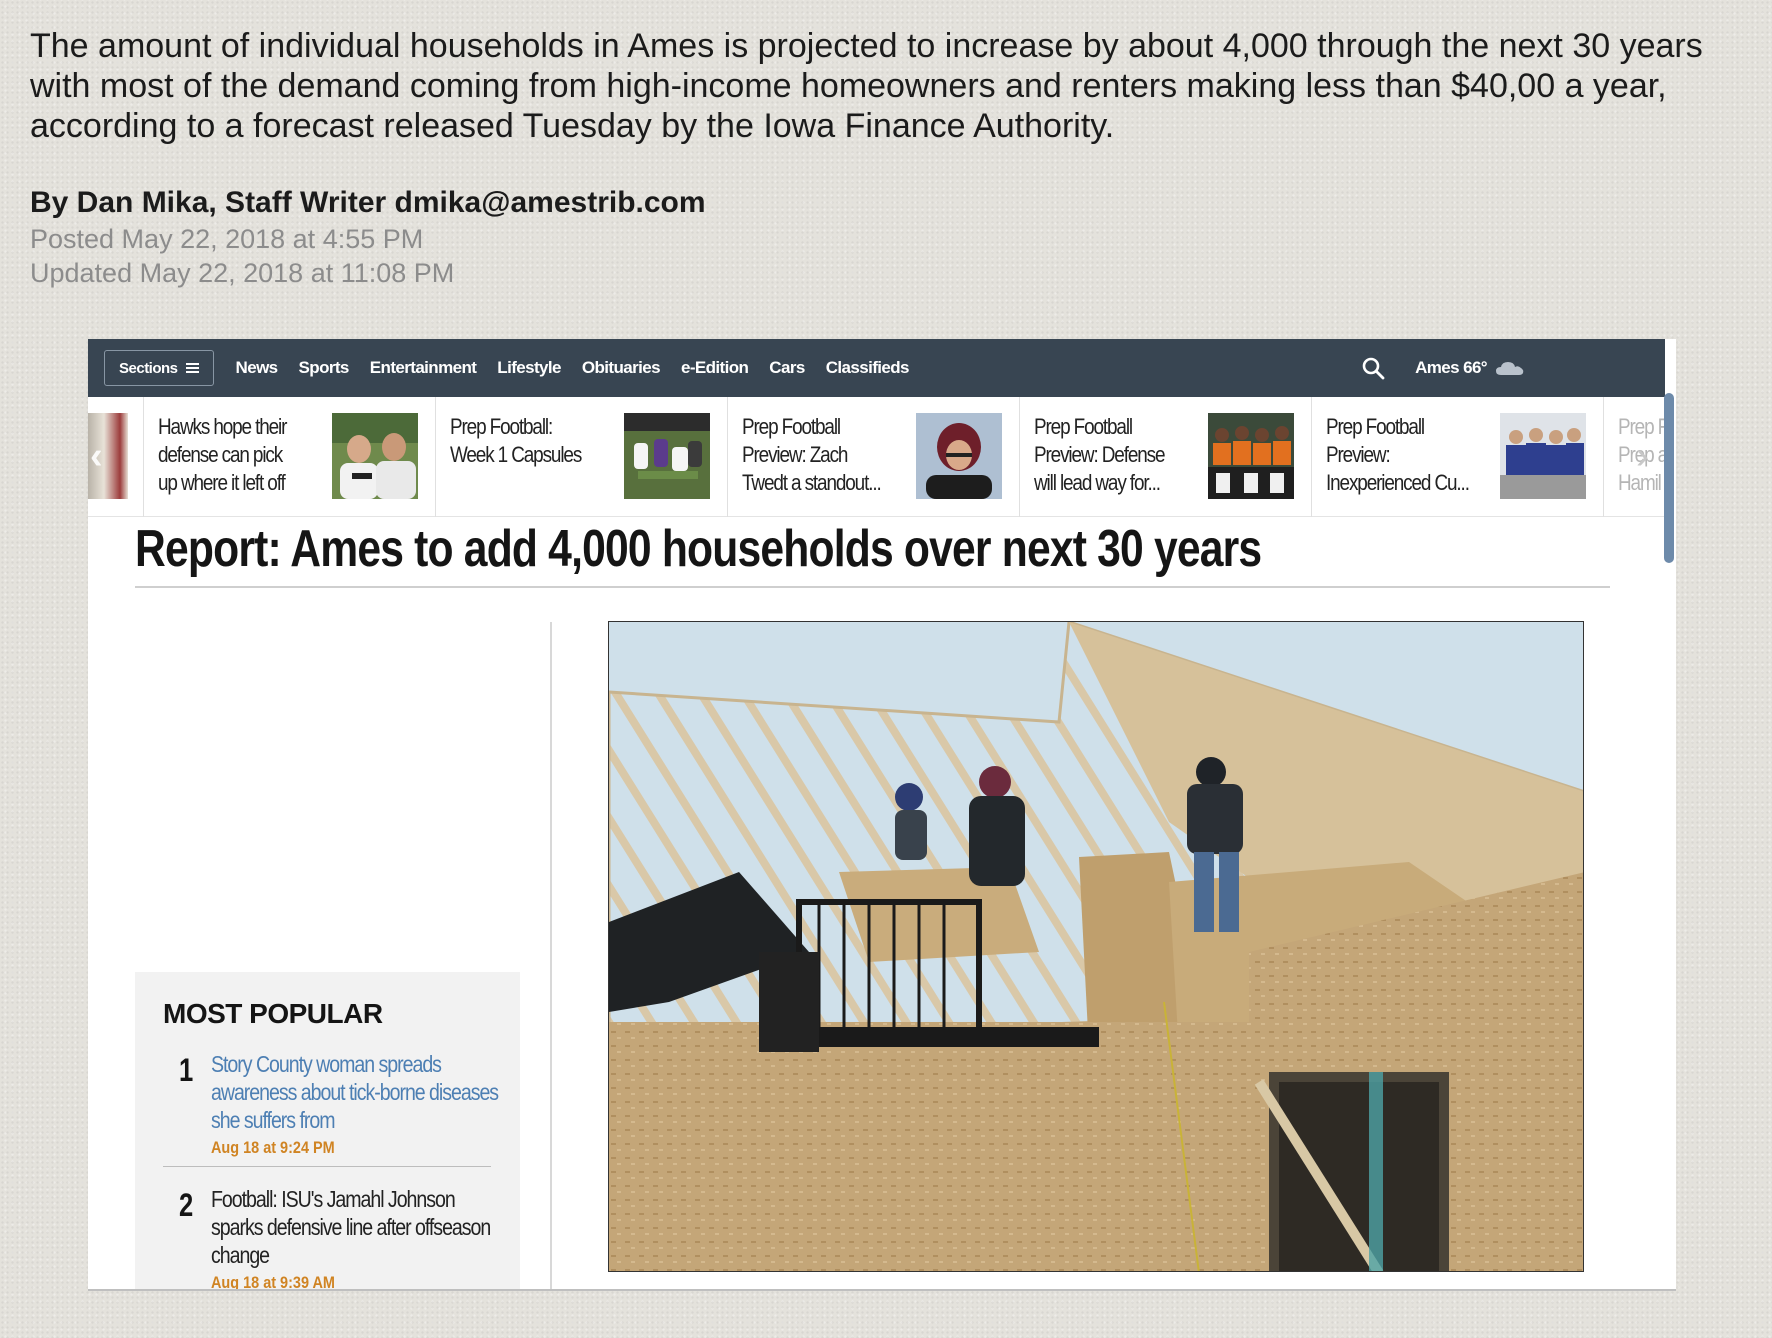  Describe the element at coordinates (186, 1205) in the screenshot. I see `popular-rank: 2` at that location.